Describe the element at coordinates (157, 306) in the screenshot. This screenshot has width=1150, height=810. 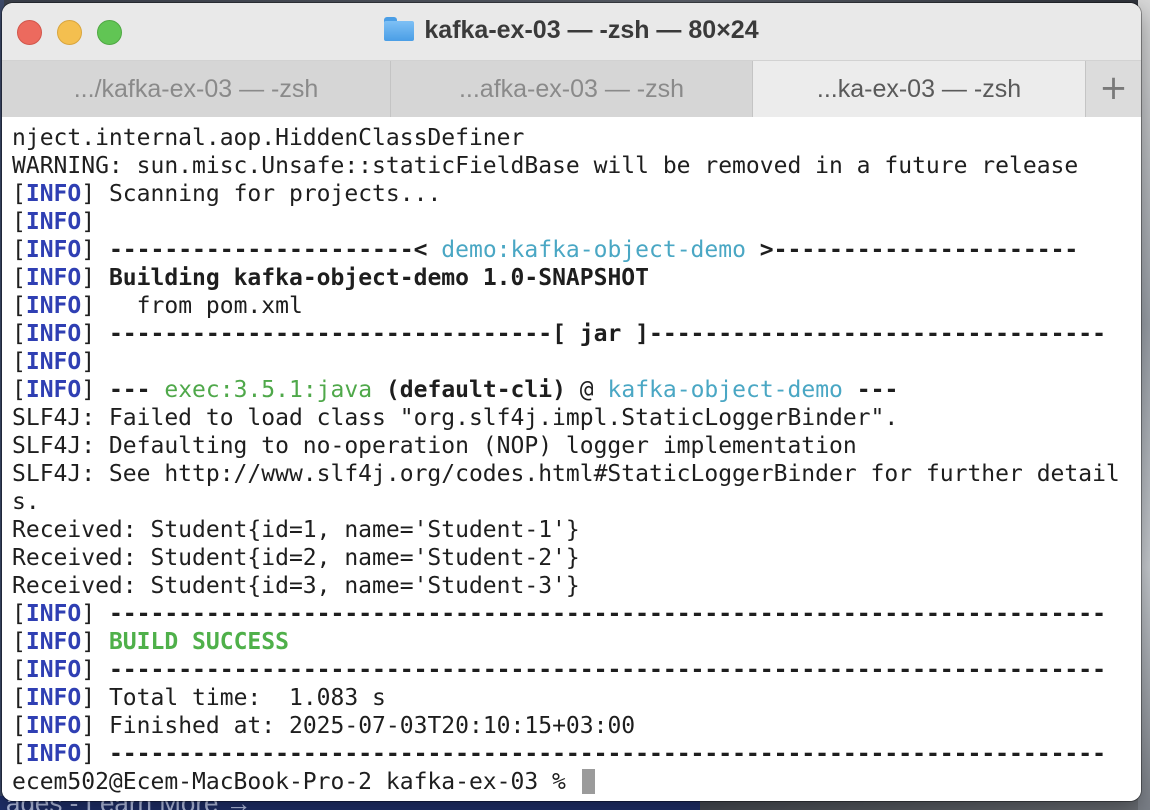
I see `output-line: [INFO] from pom.xml` at that location.